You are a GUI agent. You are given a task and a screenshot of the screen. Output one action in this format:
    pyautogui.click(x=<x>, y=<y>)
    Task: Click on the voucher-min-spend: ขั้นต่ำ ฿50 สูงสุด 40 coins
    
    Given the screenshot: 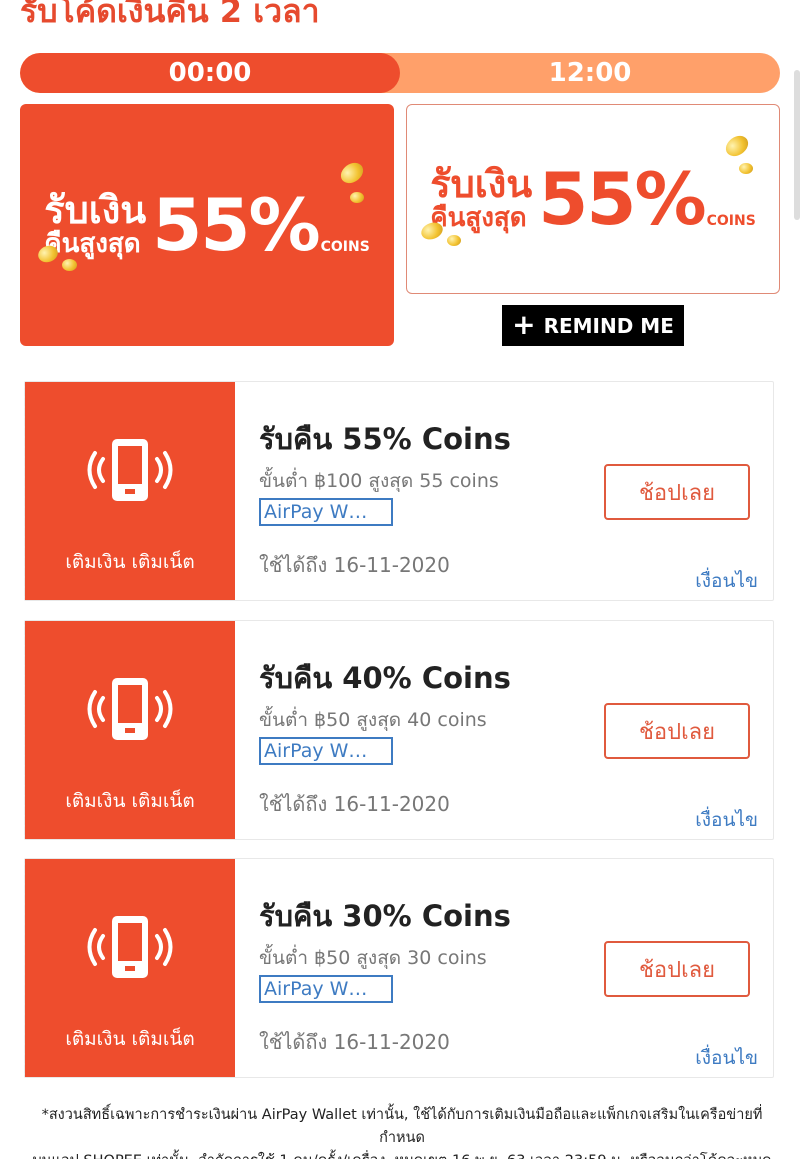 What is the action you would take?
    pyautogui.click(x=373, y=720)
    